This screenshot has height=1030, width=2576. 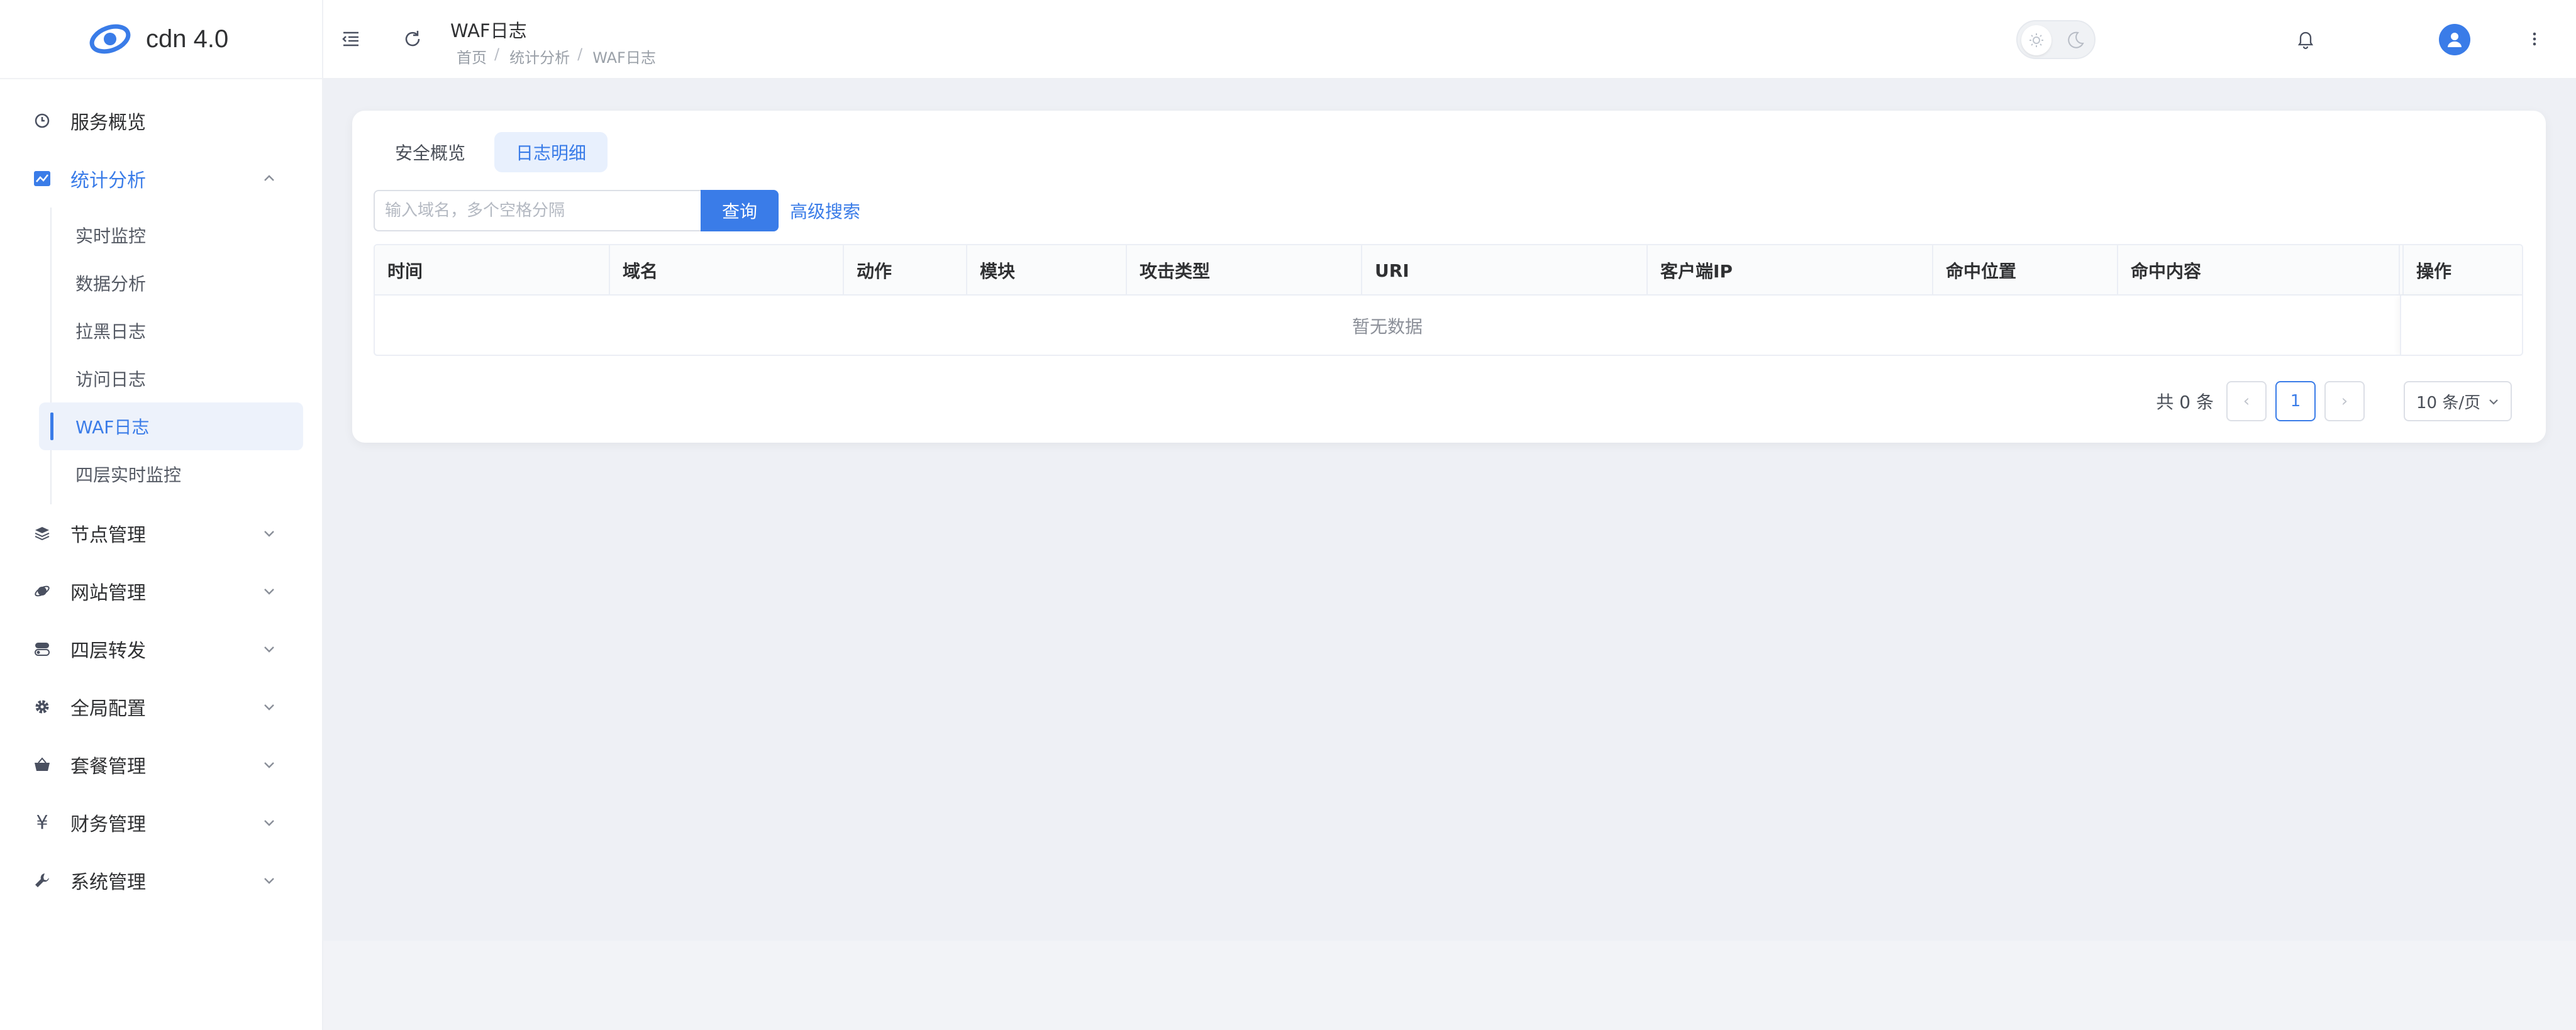 What do you see at coordinates (2036, 40) in the screenshot?
I see `sun-icon` at bounding box center [2036, 40].